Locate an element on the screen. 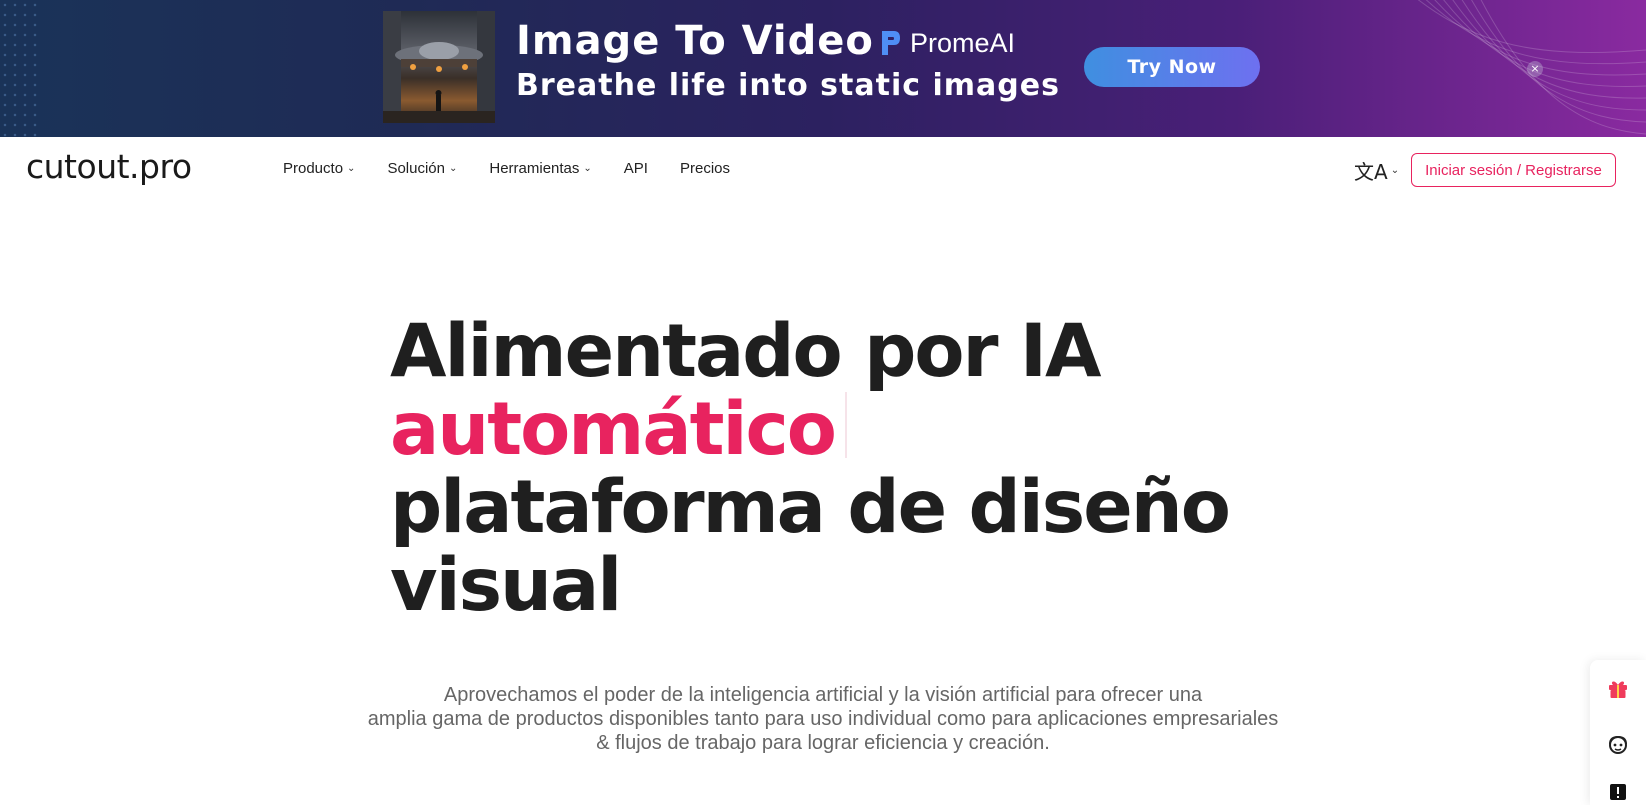 Image resolution: width=1646 pixels, height=805 pixels. cutout-pro-logo: cutout.pro is located at coordinates (109, 166).